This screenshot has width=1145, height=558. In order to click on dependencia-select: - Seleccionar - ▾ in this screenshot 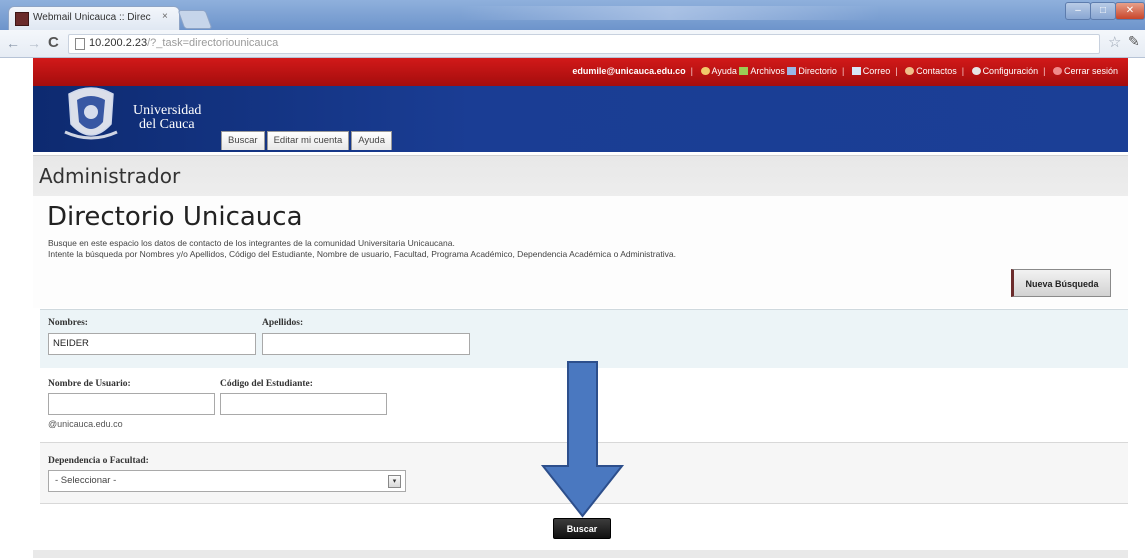, I will do `click(227, 481)`.